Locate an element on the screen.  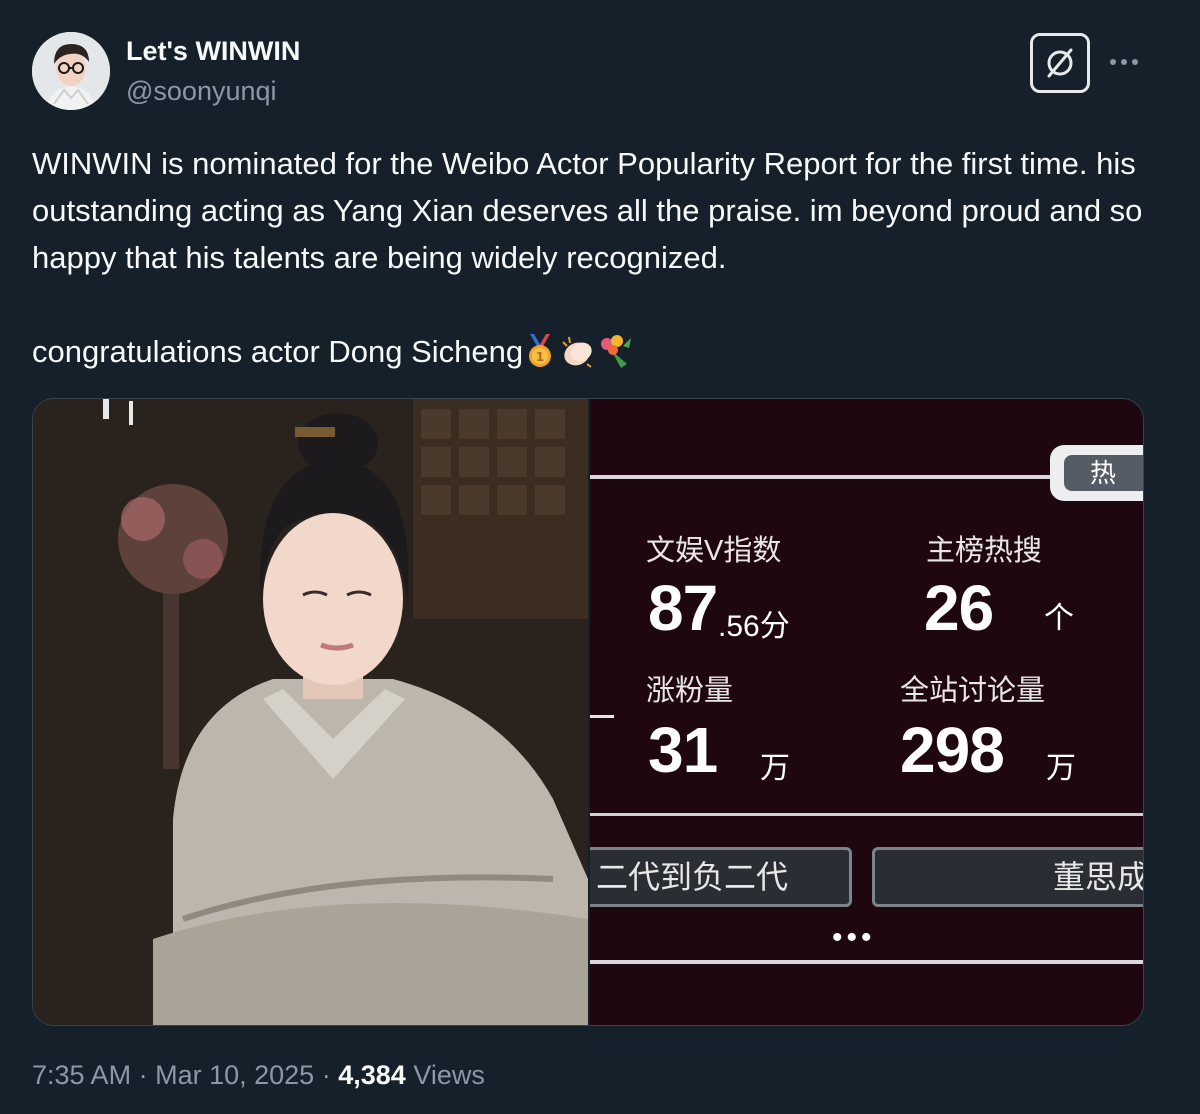
card-bottom-rule is located at coordinates (866, 962).